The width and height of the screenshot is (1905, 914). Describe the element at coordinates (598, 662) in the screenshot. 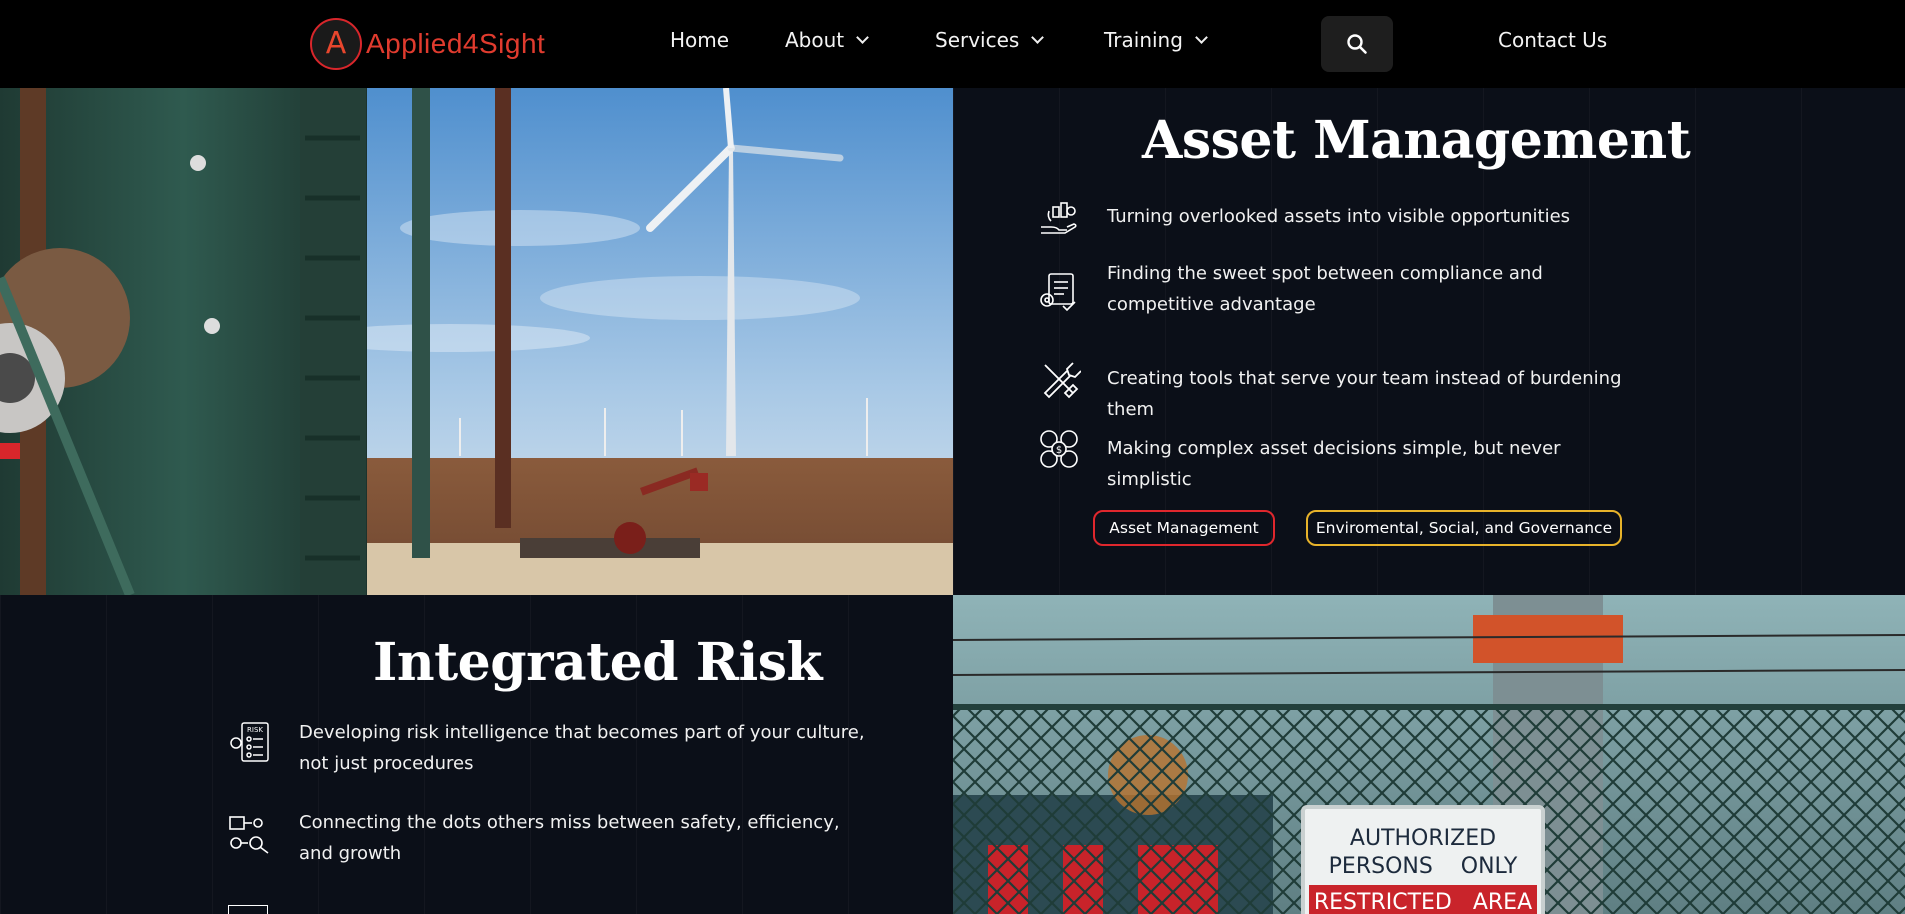

I see `integrated-risk-title: Integrated Risk` at that location.